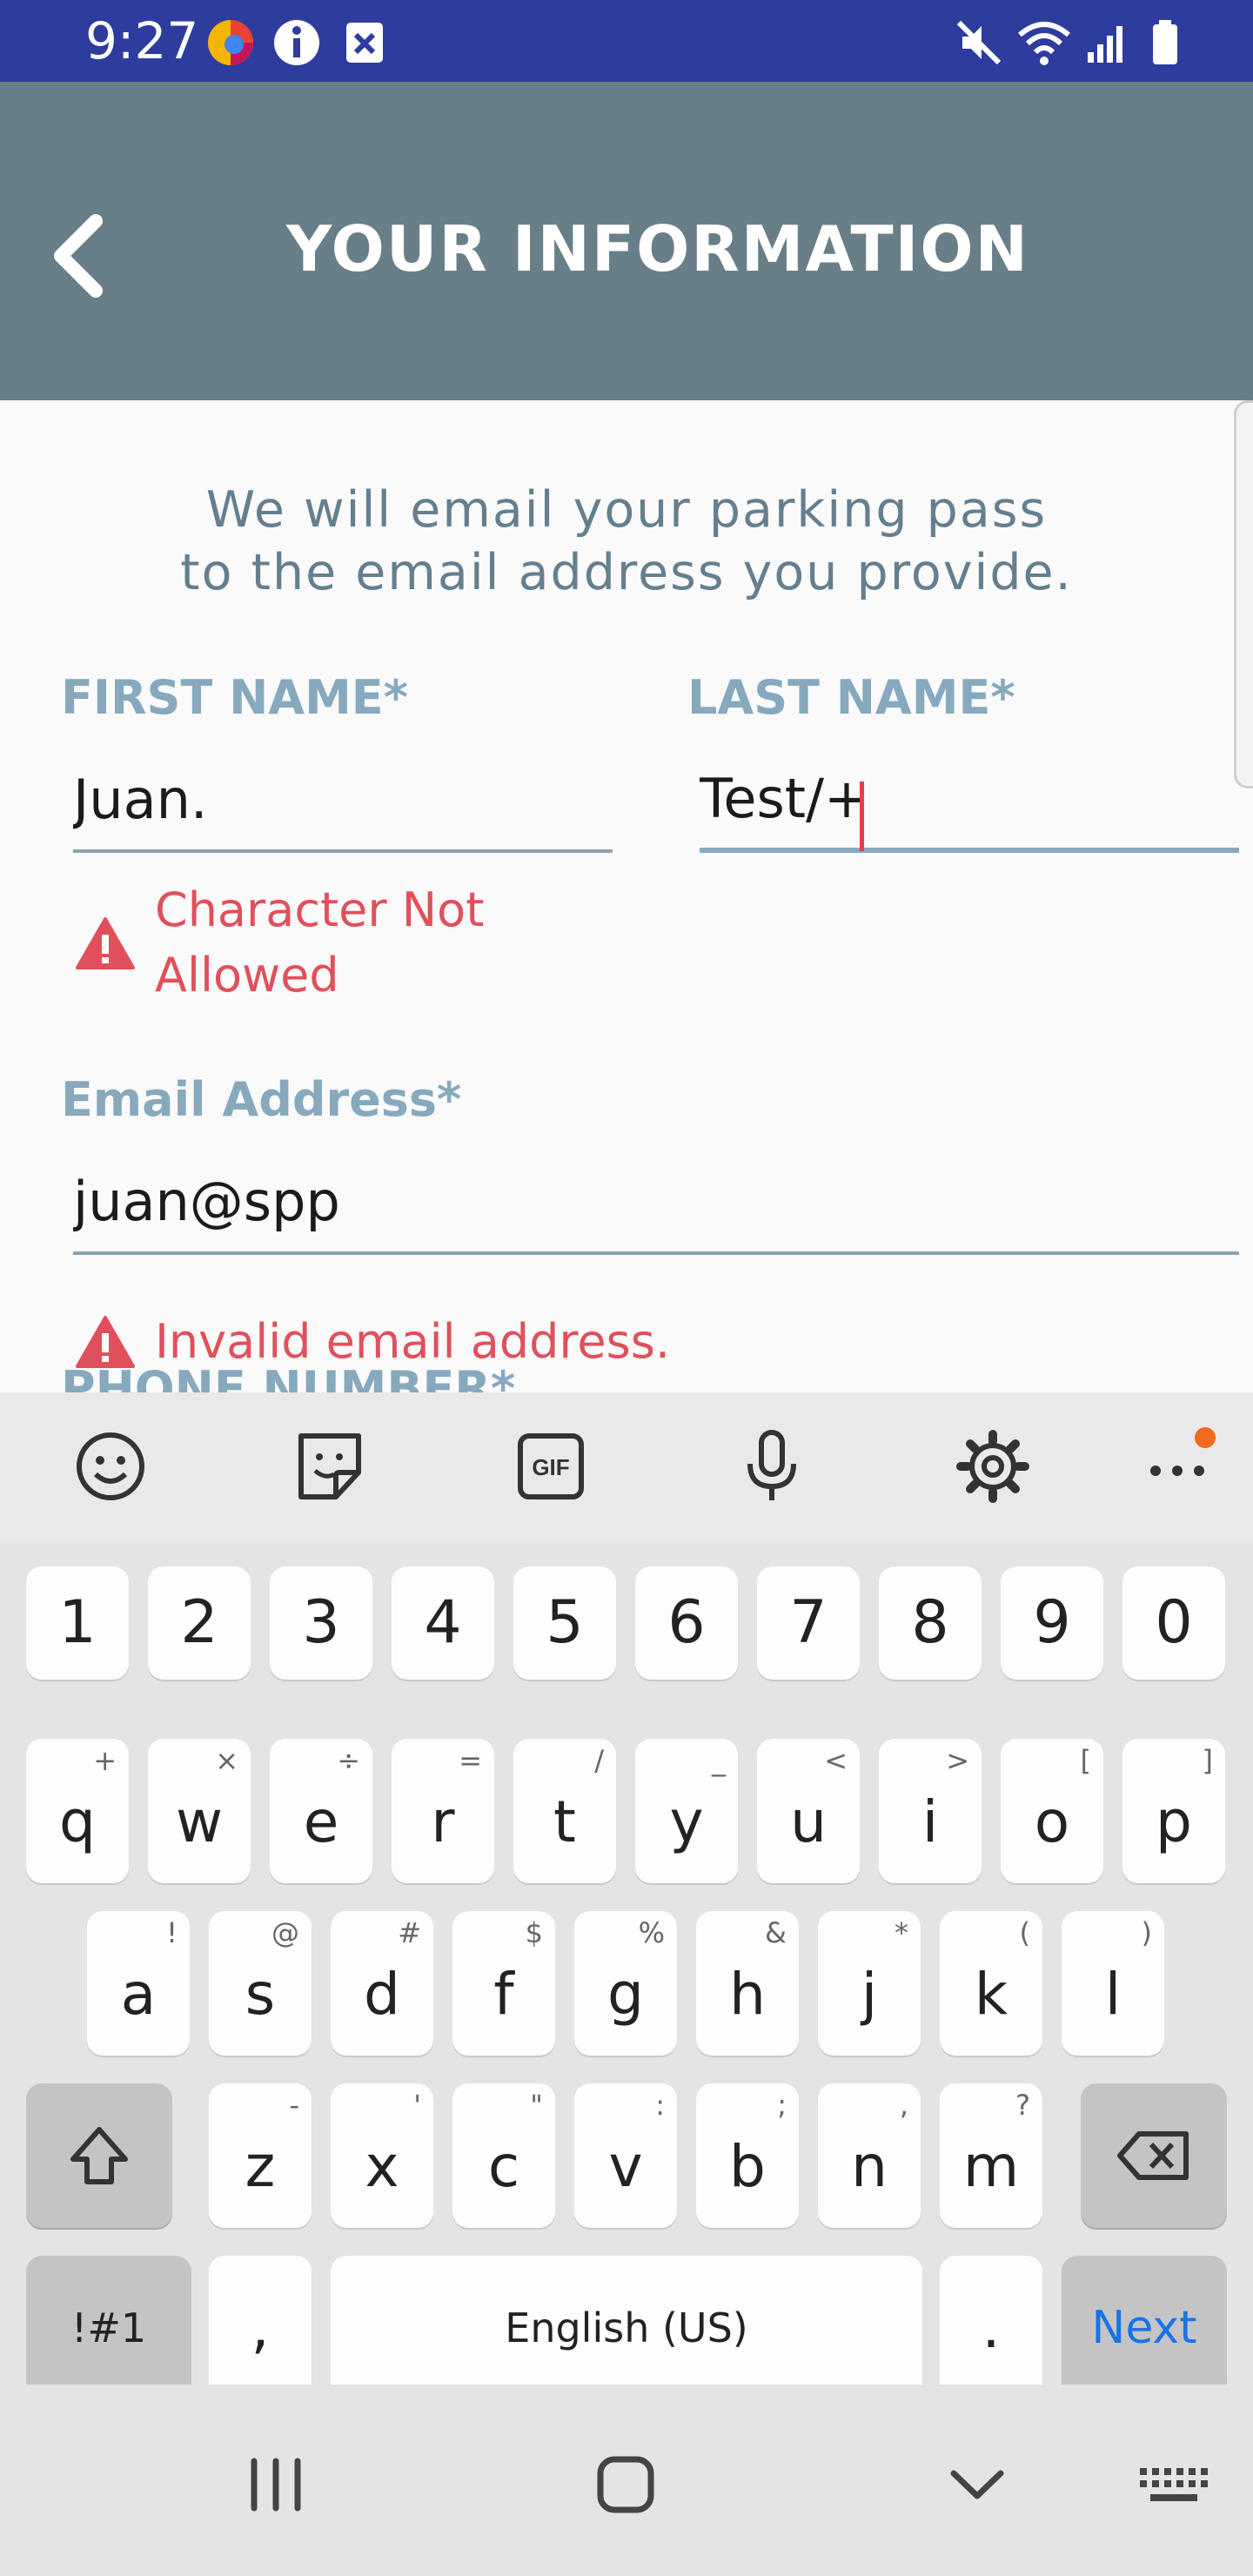  I want to click on last-name-input, so click(969, 798).